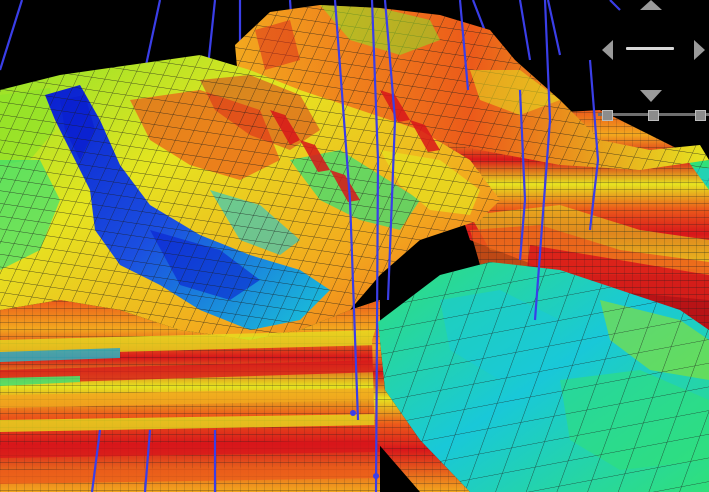 This screenshot has width=709, height=492. What do you see at coordinates (650, 48) in the screenshot?
I see `zoom-bar-icon` at bounding box center [650, 48].